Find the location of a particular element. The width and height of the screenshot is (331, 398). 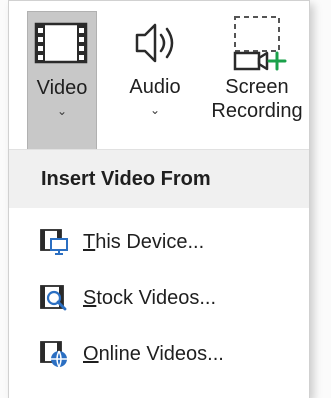

access-key: O is located at coordinates (91, 353).